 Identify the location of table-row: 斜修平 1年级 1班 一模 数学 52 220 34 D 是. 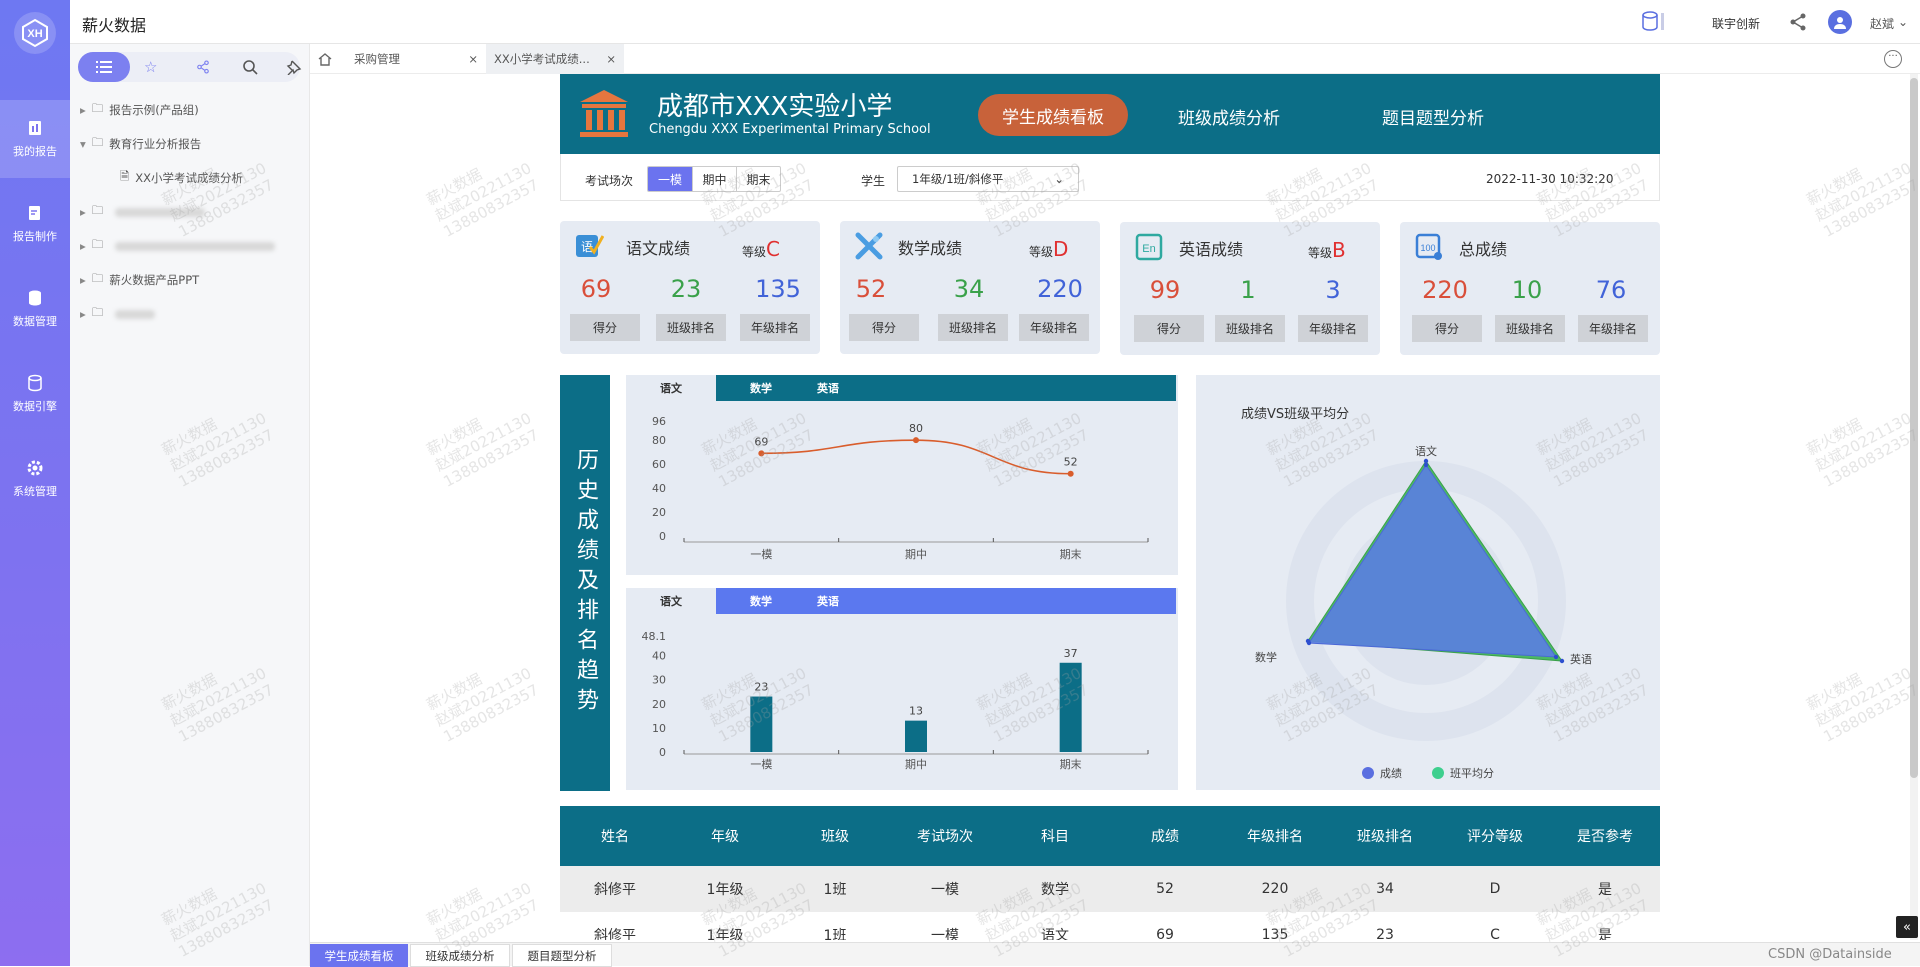
(1110, 889).